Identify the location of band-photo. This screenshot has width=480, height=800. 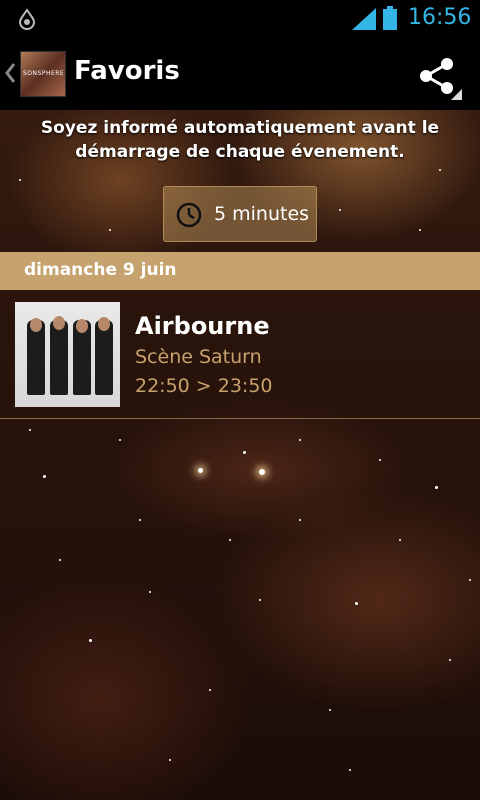
(67, 354).